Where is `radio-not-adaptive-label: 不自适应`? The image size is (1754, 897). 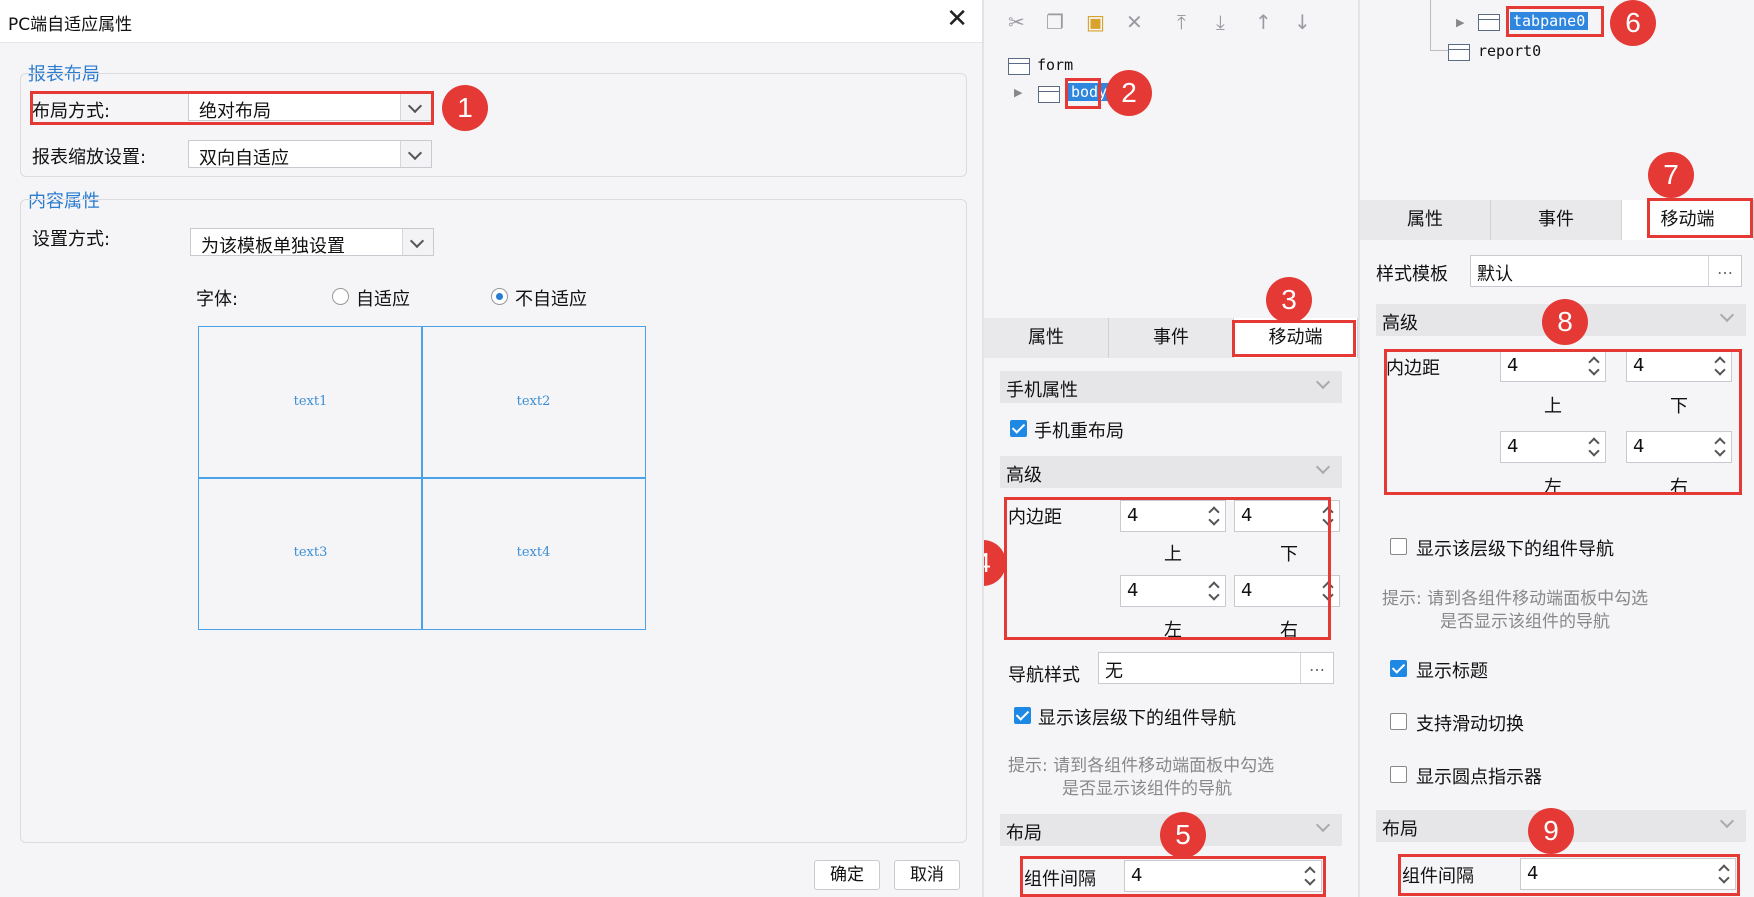 radio-not-adaptive-label: 不自适应 is located at coordinates (551, 298).